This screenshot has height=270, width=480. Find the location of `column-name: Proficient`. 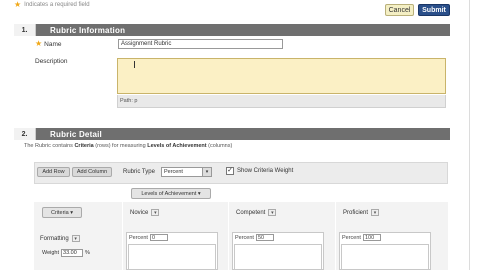

column-name: Proficient is located at coordinates (356, 212).